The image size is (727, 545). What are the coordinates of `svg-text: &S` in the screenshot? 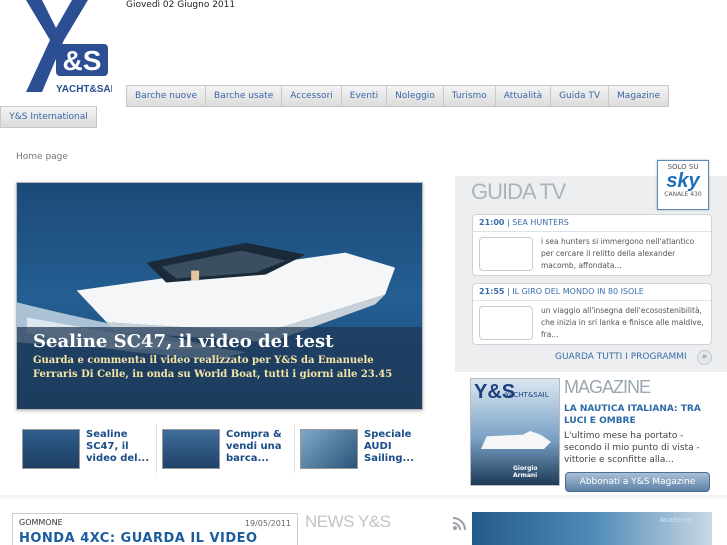 It's located at (82, 60).